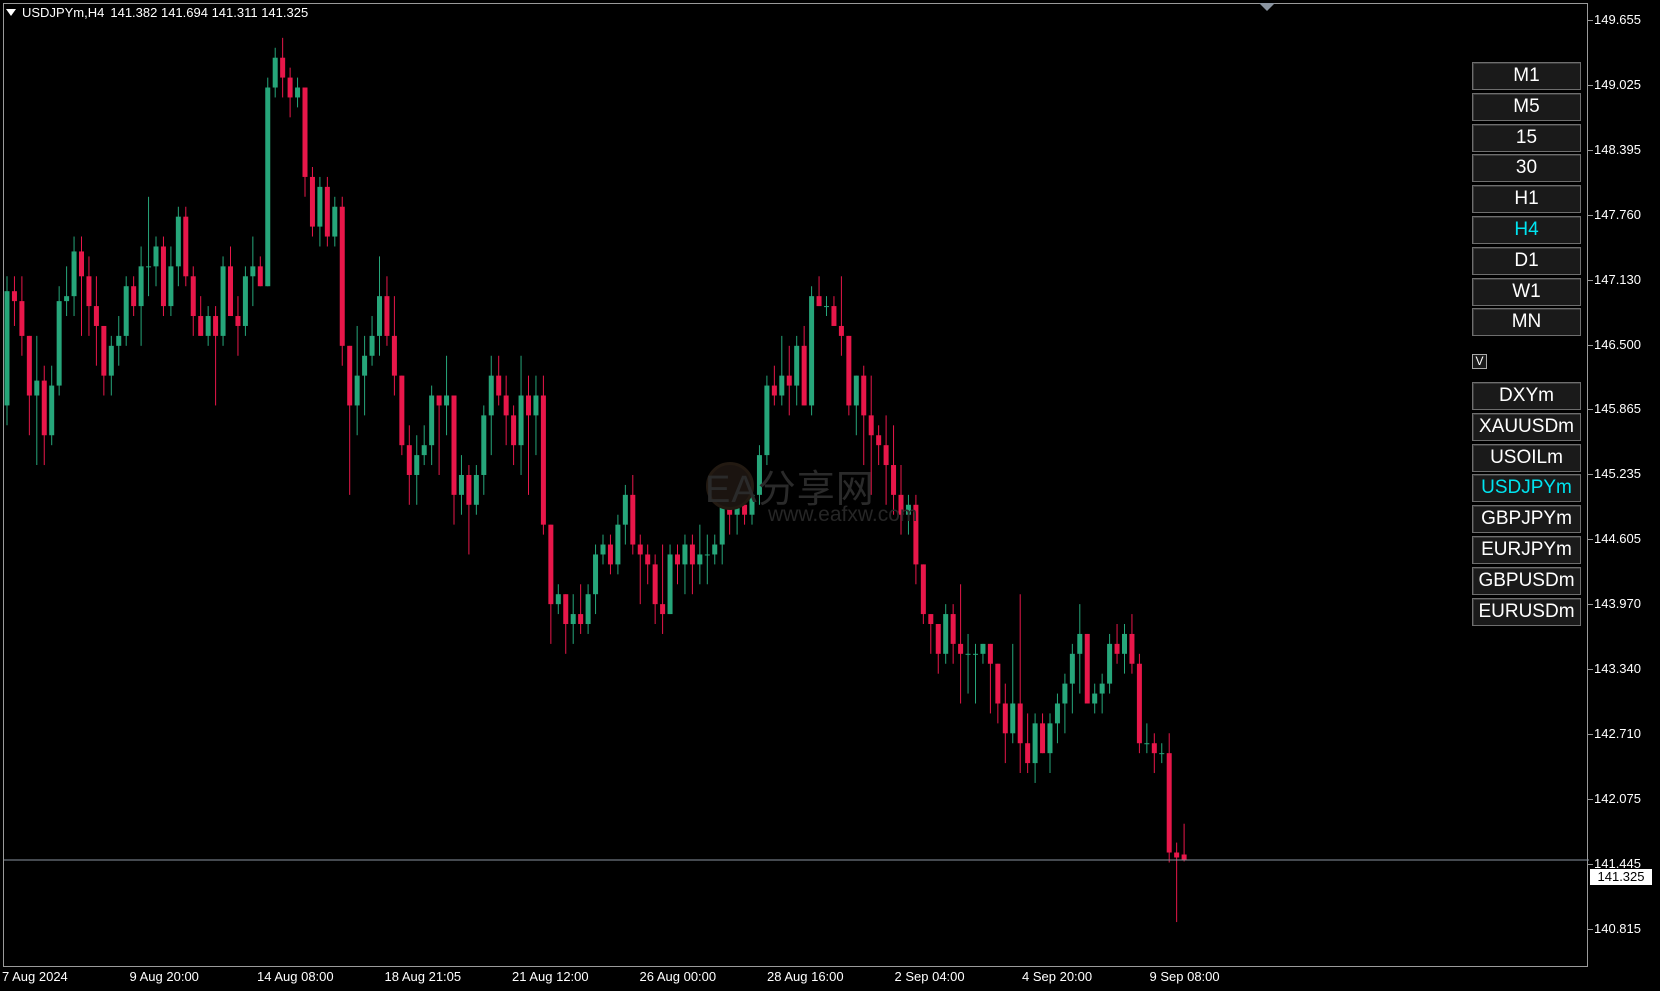 This screenshot has height=991, width=1660. I want to click on time-tick-label: 21 Aug 12:00, so click(550, 976).